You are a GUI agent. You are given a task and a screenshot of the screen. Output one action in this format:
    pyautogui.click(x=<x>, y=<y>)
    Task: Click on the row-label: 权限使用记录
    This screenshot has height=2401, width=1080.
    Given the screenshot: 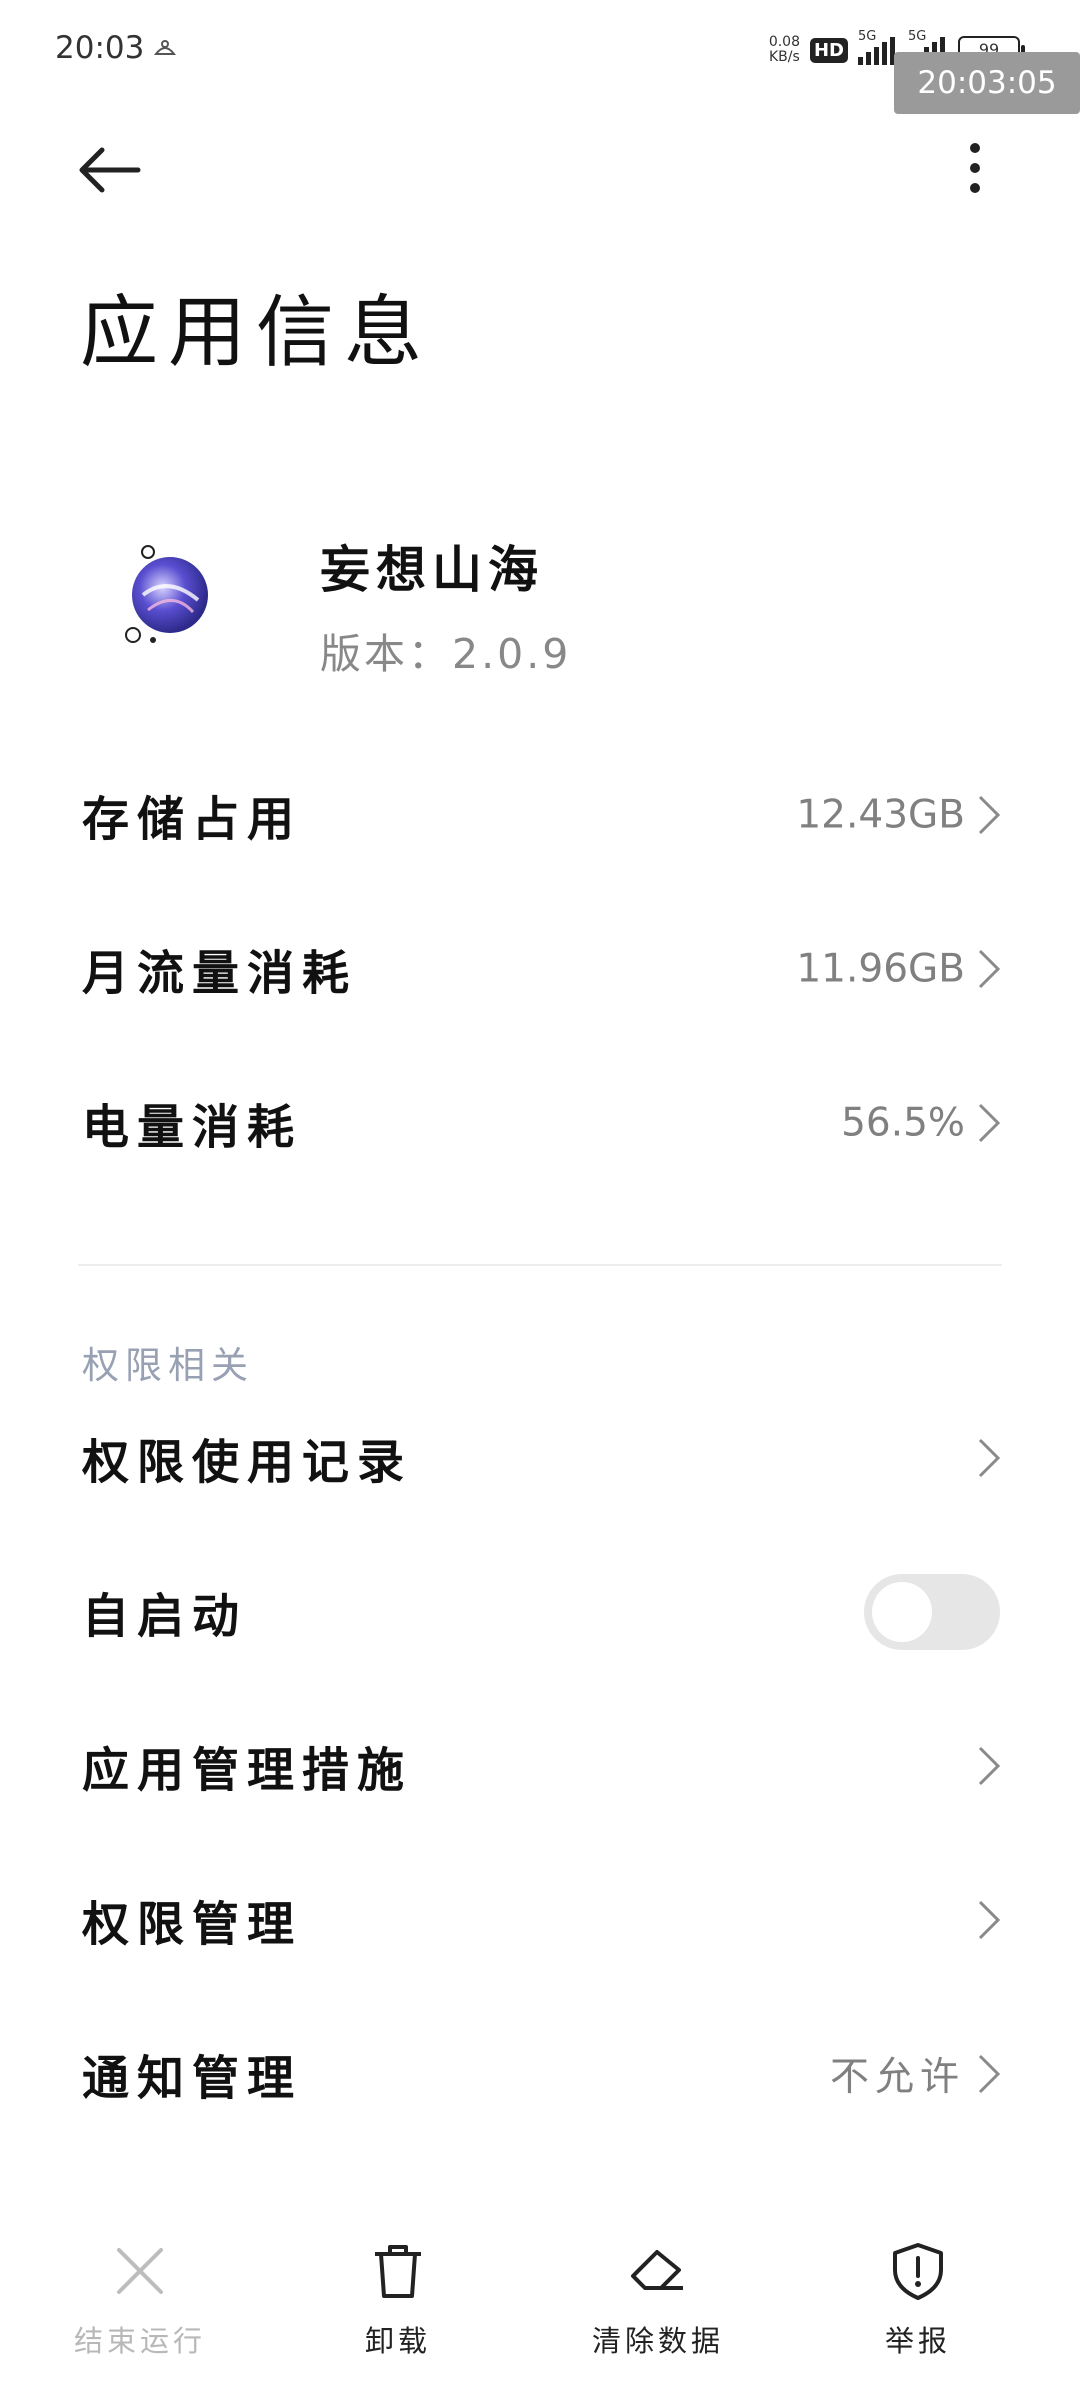 What is the action you would take?
    pyautogui.click(x=247, y=1463)
    